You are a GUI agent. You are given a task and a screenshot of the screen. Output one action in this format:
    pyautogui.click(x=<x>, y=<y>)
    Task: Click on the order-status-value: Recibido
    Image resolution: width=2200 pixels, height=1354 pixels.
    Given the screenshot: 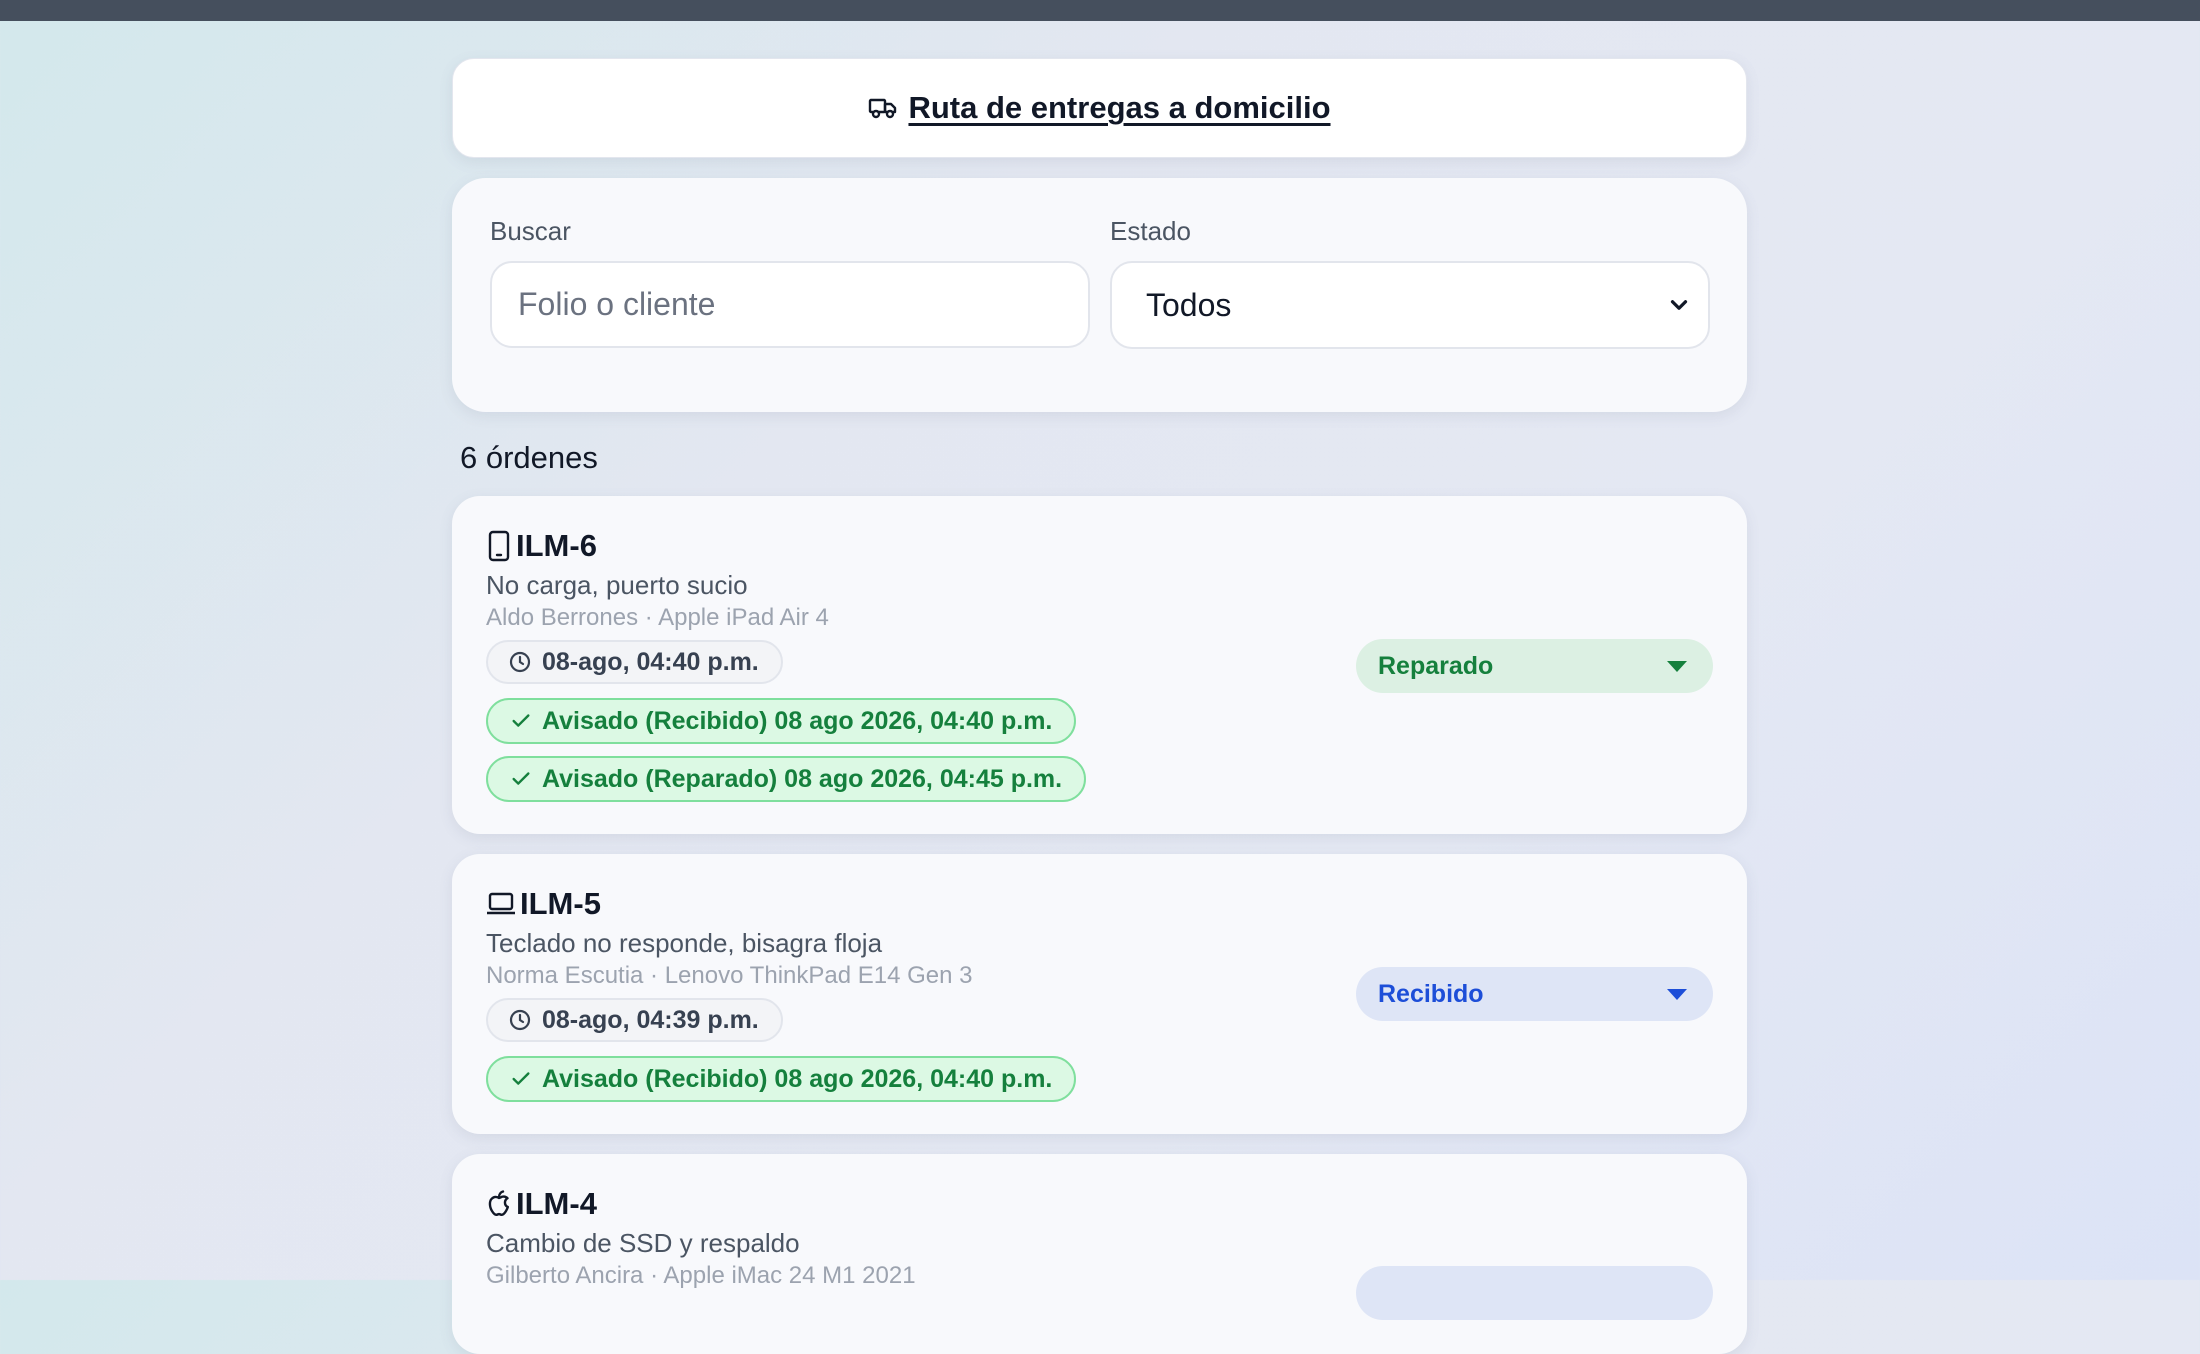 What is the action you would take?
    pyautogui.click(x=1431, y=993)
    